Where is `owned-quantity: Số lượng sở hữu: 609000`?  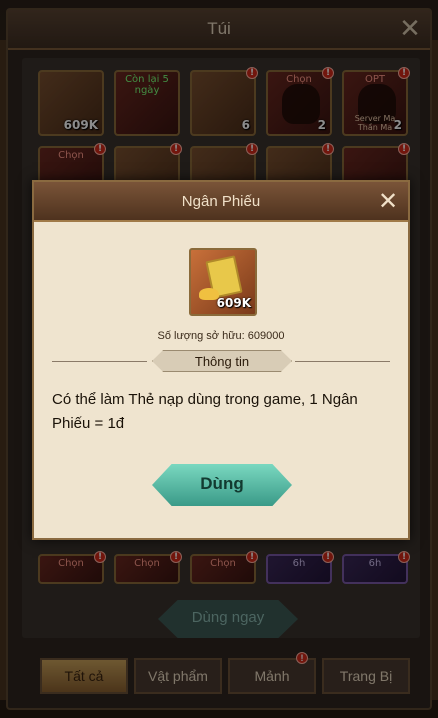 owned-quantity: Số lượng sở hữu: 609000 is located at coordinates (221, 336).